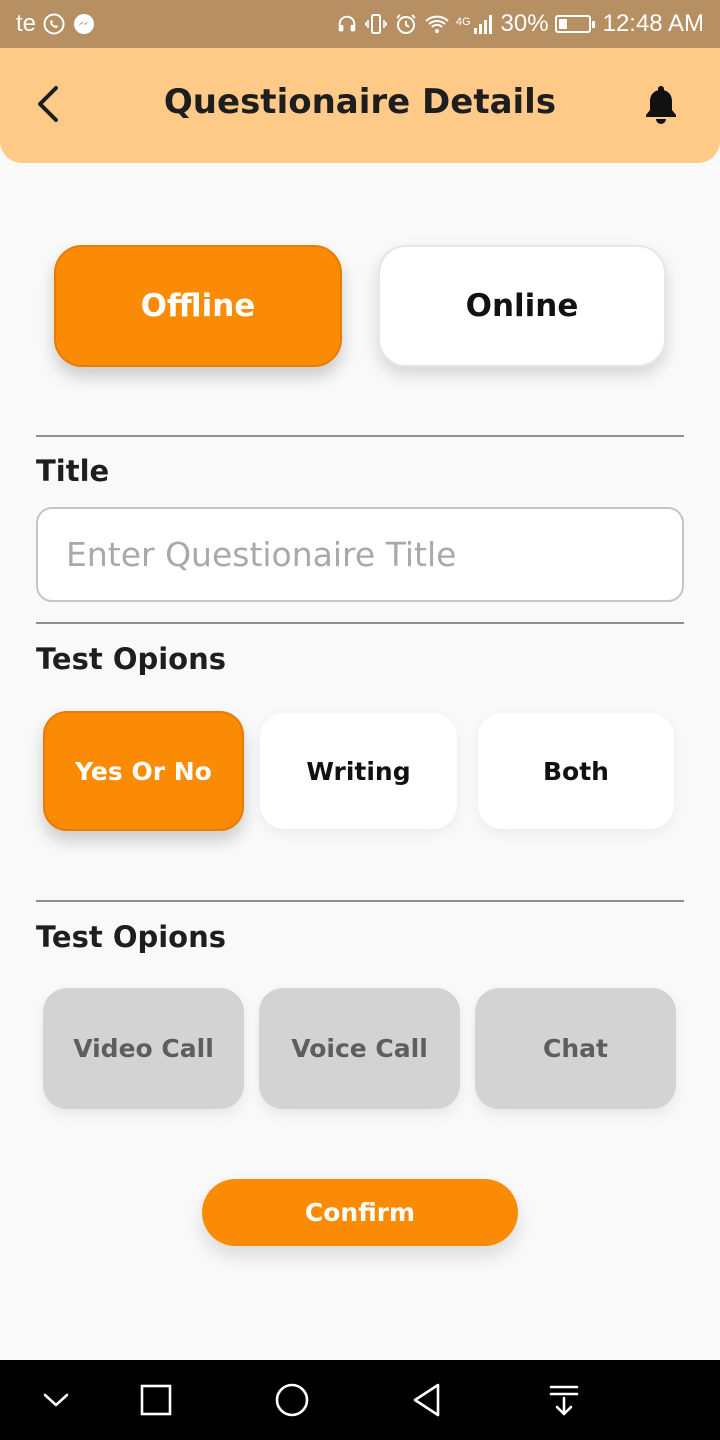  I want to click on status-bar-left: te, so click(56, 24).